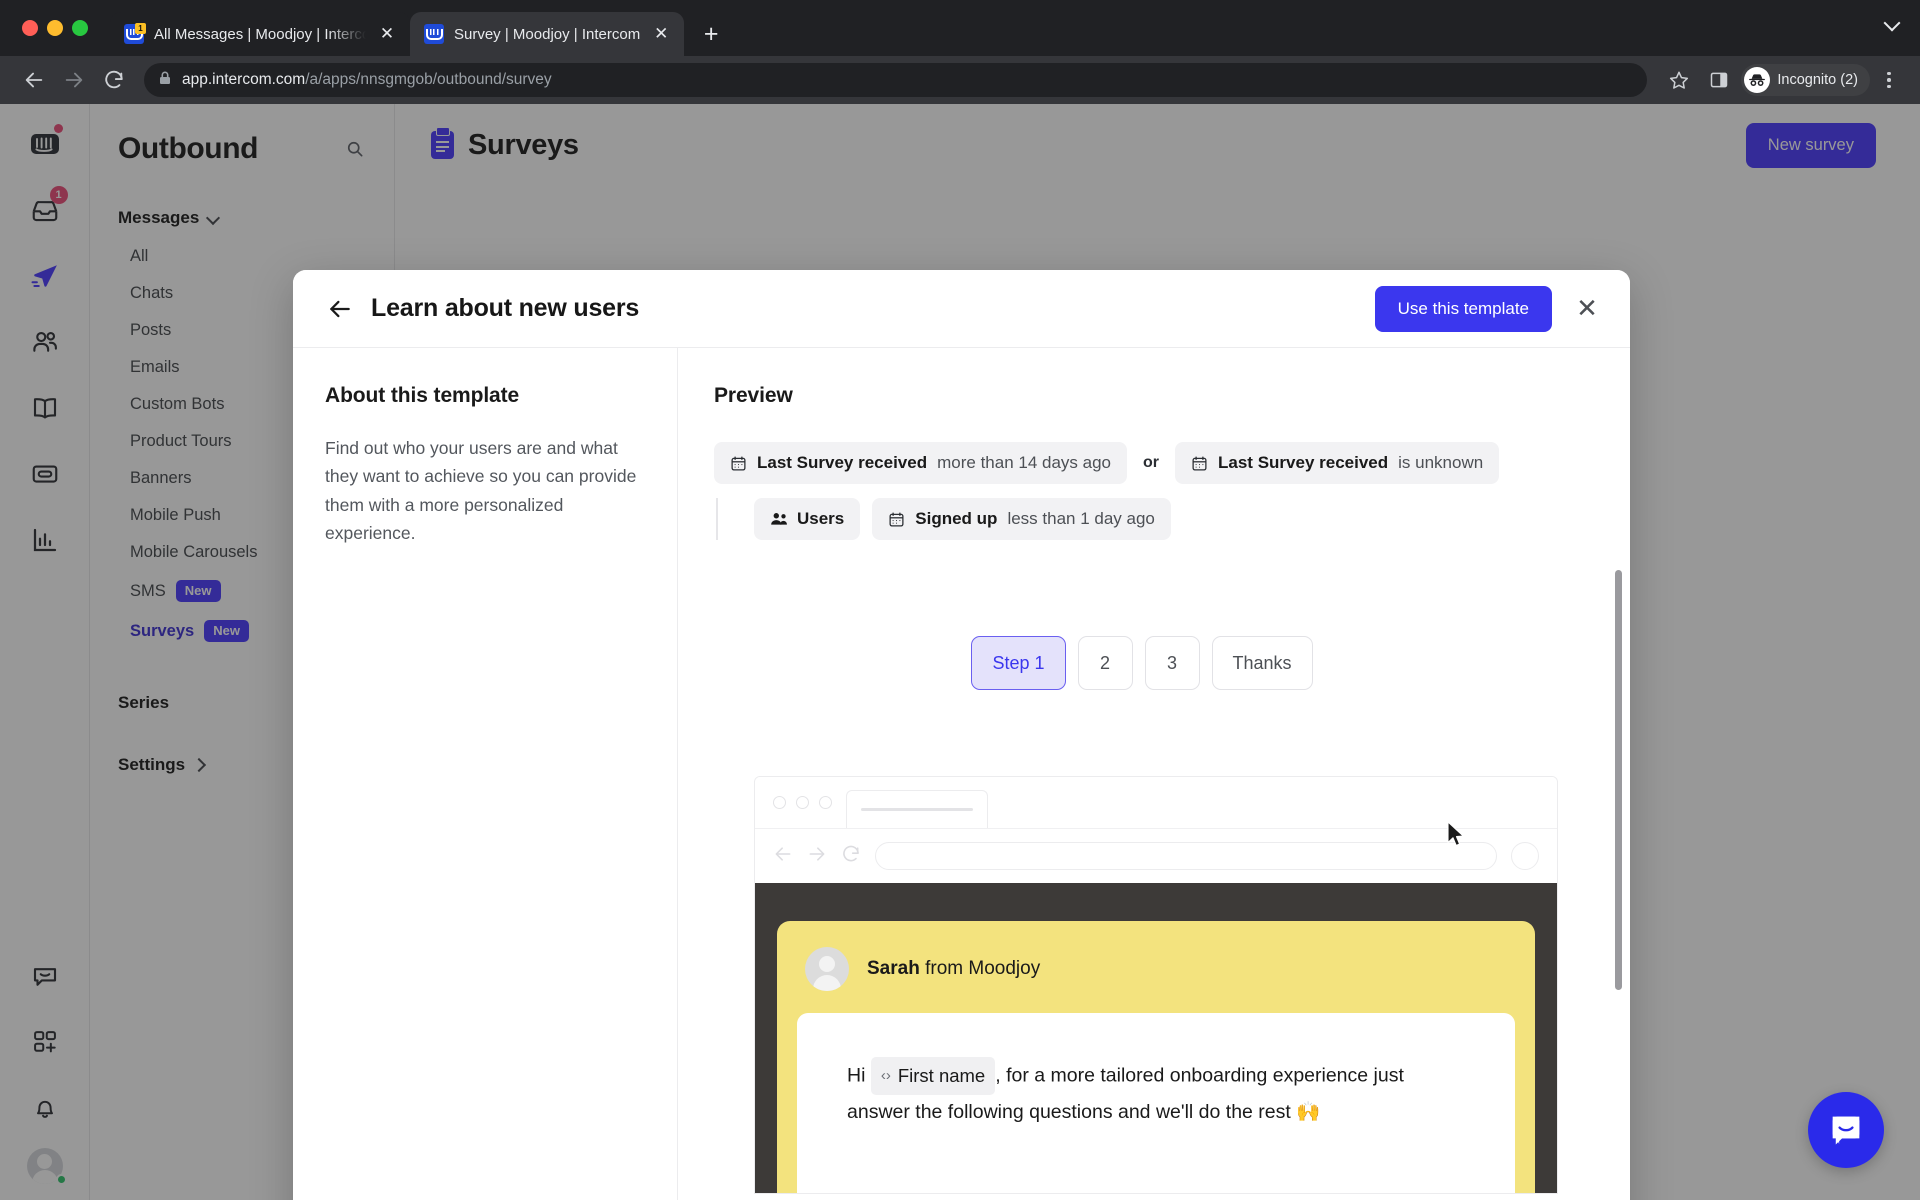 This screenshot has width=1920, height=1200. I want to click on star-icon, so click(1679, 80).